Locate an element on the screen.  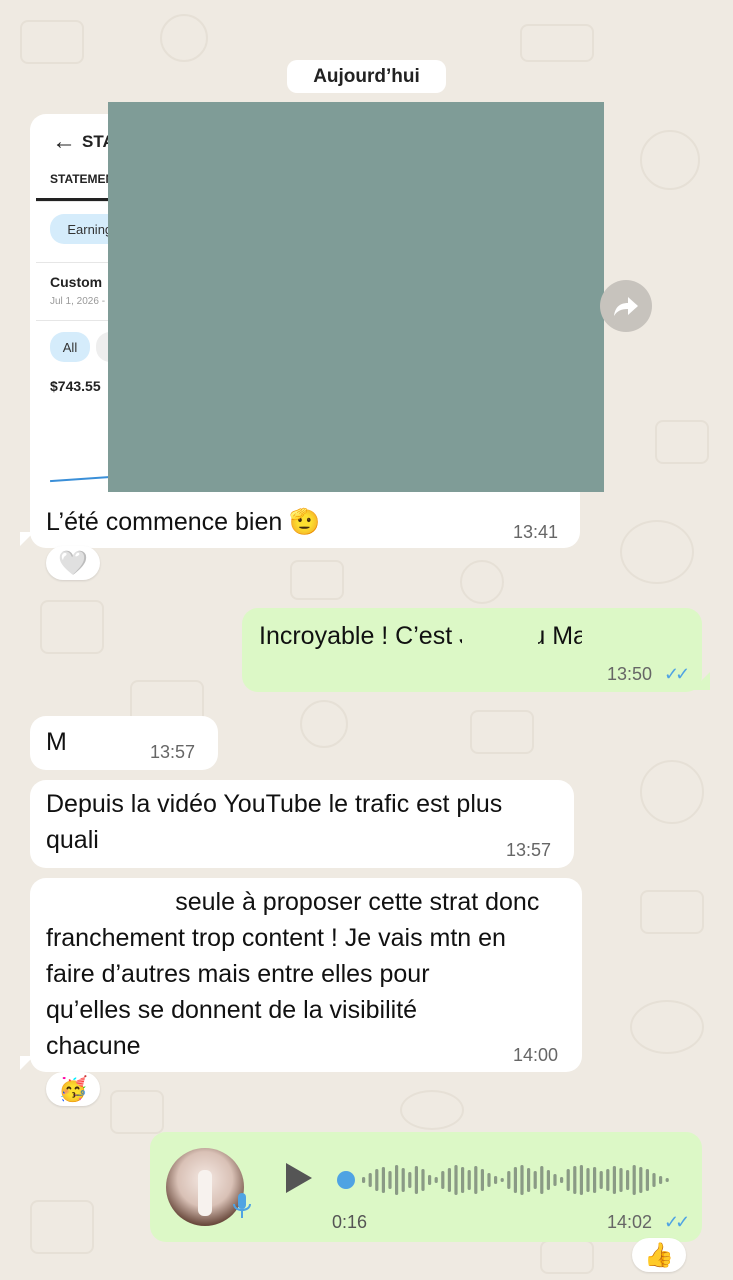
message-time: 14:02 is located at coordinates (630, 1222).